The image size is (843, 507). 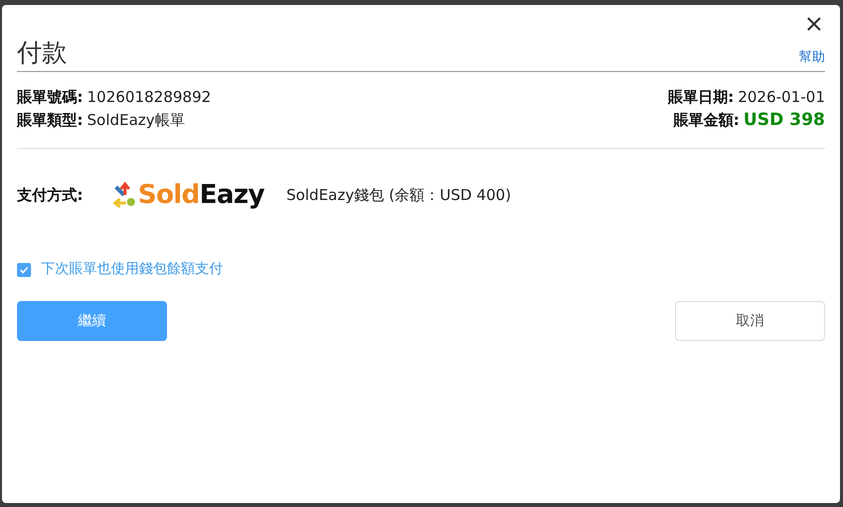 What do you see at coordinates (136, 120) in the screenshot?
I see `field-value: SoldEazy帳單` at bounding box center [136, 120].